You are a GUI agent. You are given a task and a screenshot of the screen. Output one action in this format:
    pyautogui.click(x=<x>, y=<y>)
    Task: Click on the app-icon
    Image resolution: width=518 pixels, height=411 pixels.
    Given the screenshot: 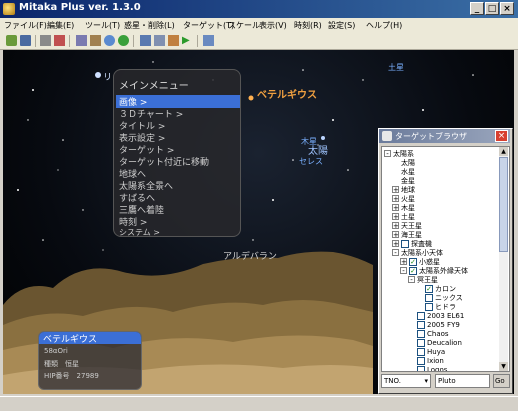 What is the action you would take?
    pyautogui.click(x=9, y=9)
    